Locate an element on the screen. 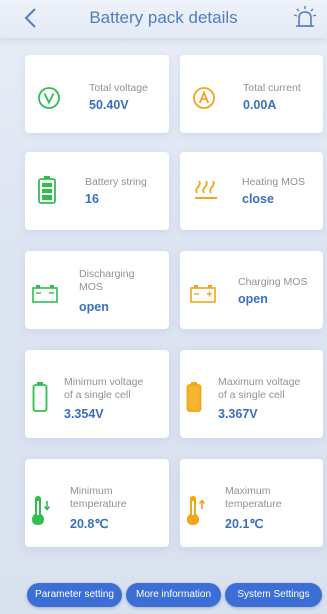 Image resolution: width=327 pixels, height=614 pixels. alarm-button is located at coordinates (305, 18).